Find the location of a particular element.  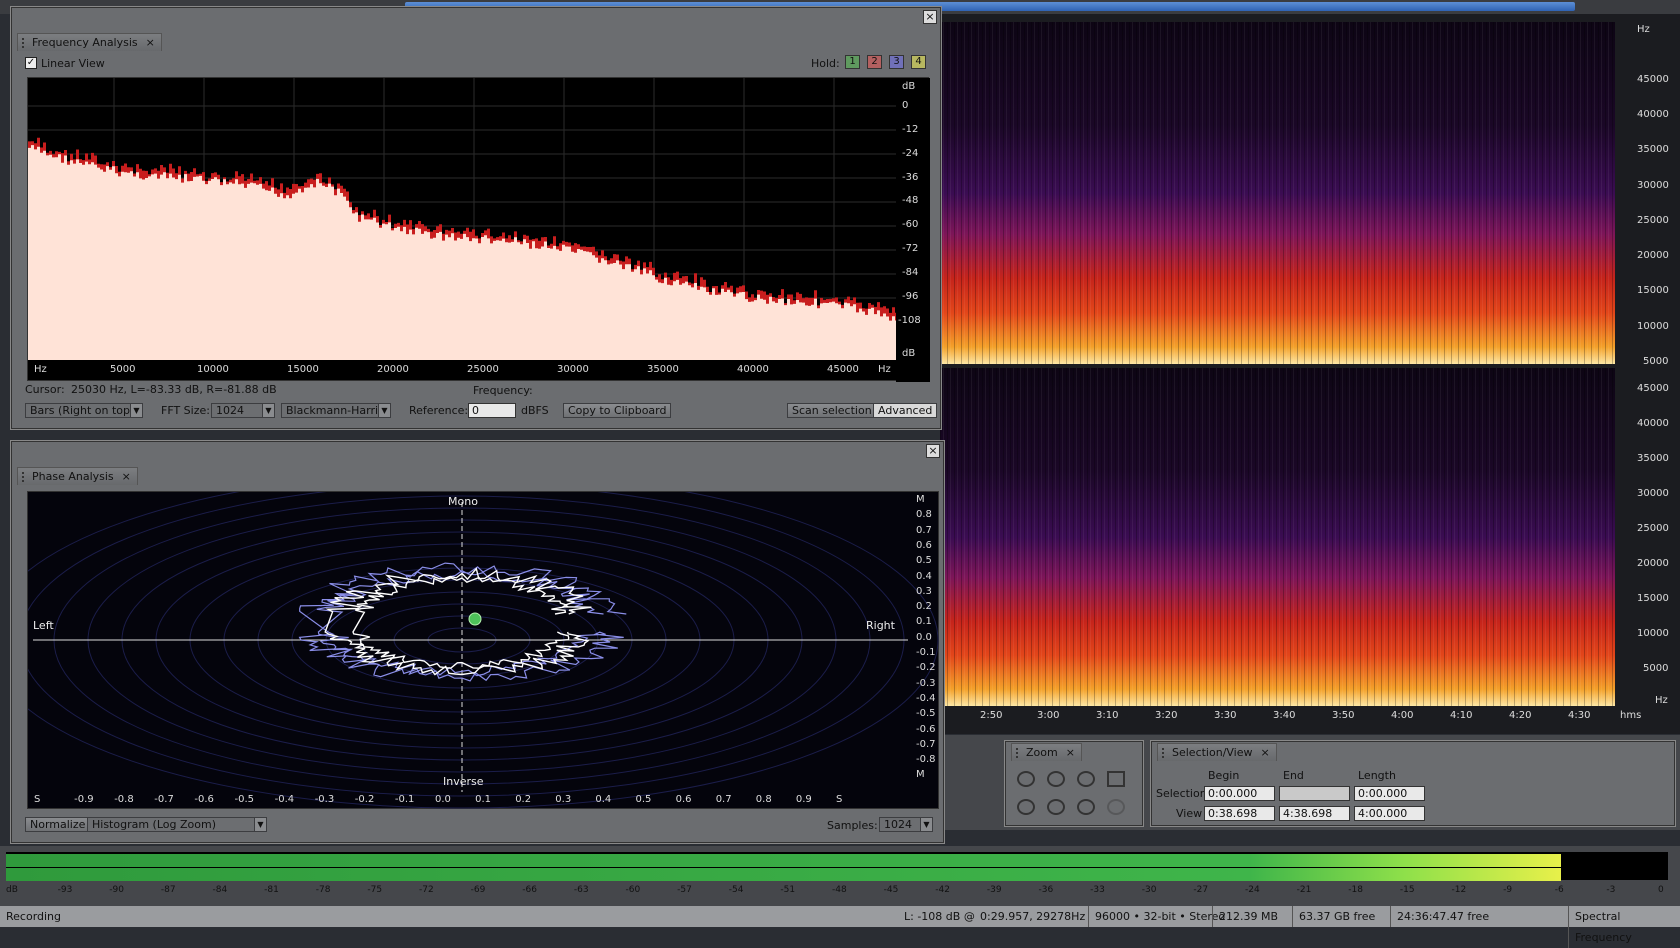

zoom-in-horizontal-icon is located at coordinates (1086, 779).